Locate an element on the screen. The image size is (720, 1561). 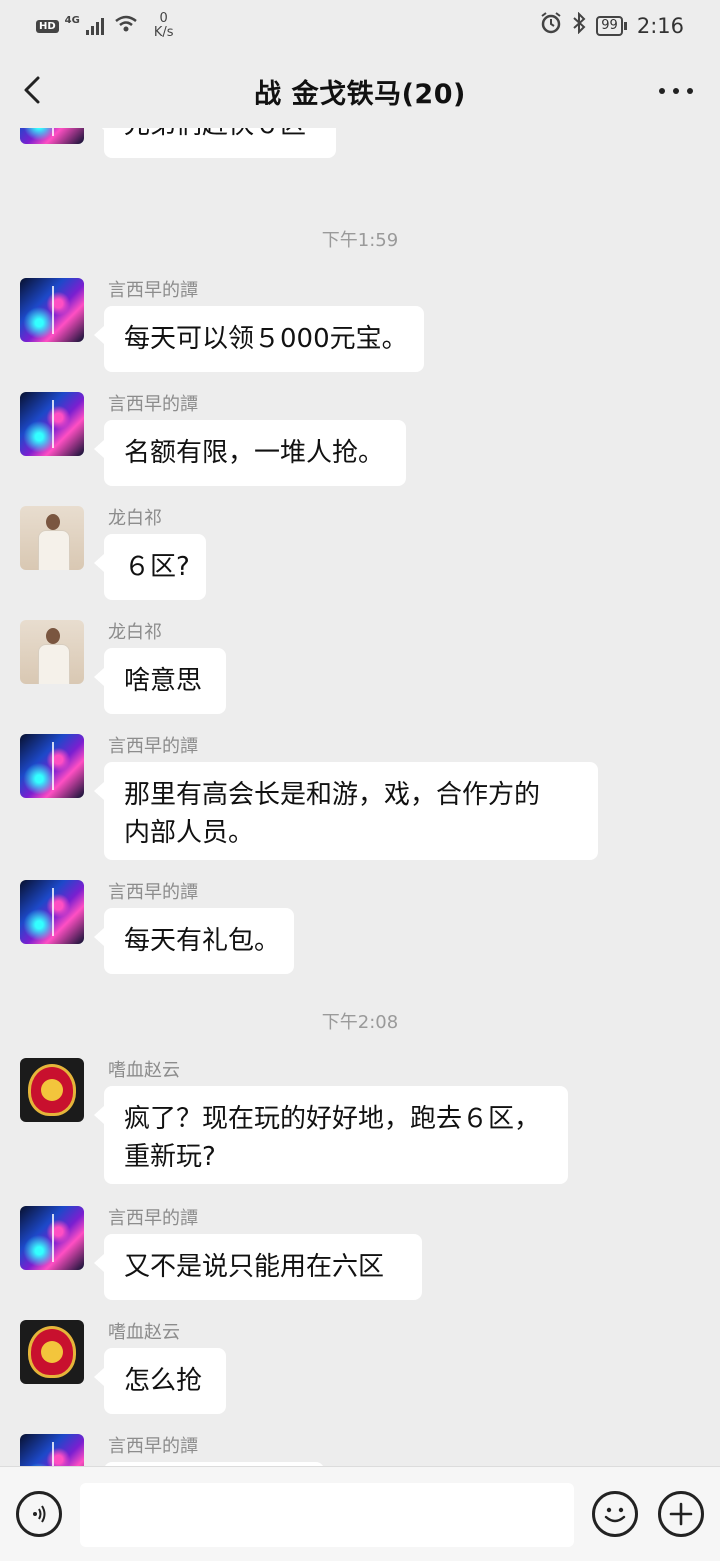
status-bar: HD 4G 0 K/s 99 2:16 is located at coordinates (360, 26).